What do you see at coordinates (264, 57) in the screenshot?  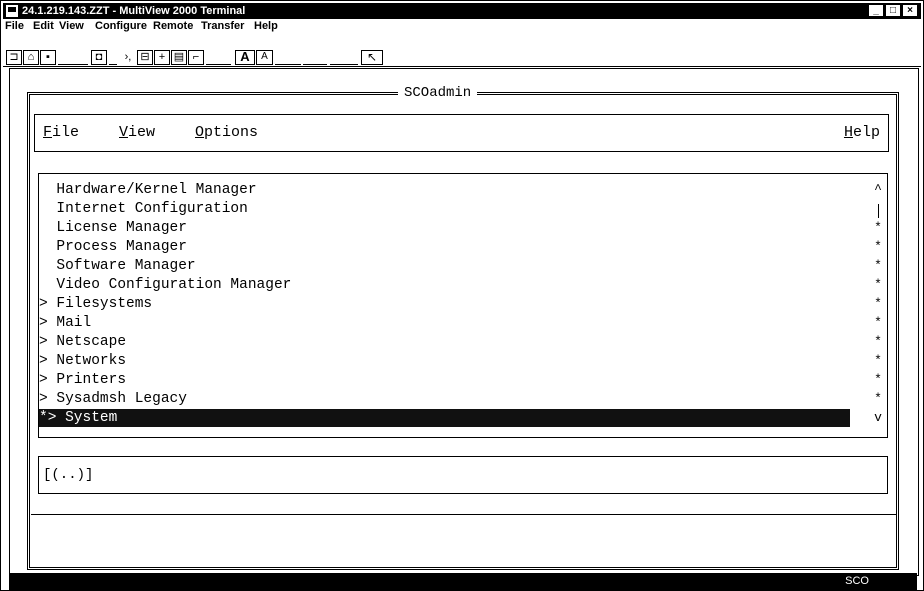 I see `font-smaller-button: A` at bounding box center [264, 57].